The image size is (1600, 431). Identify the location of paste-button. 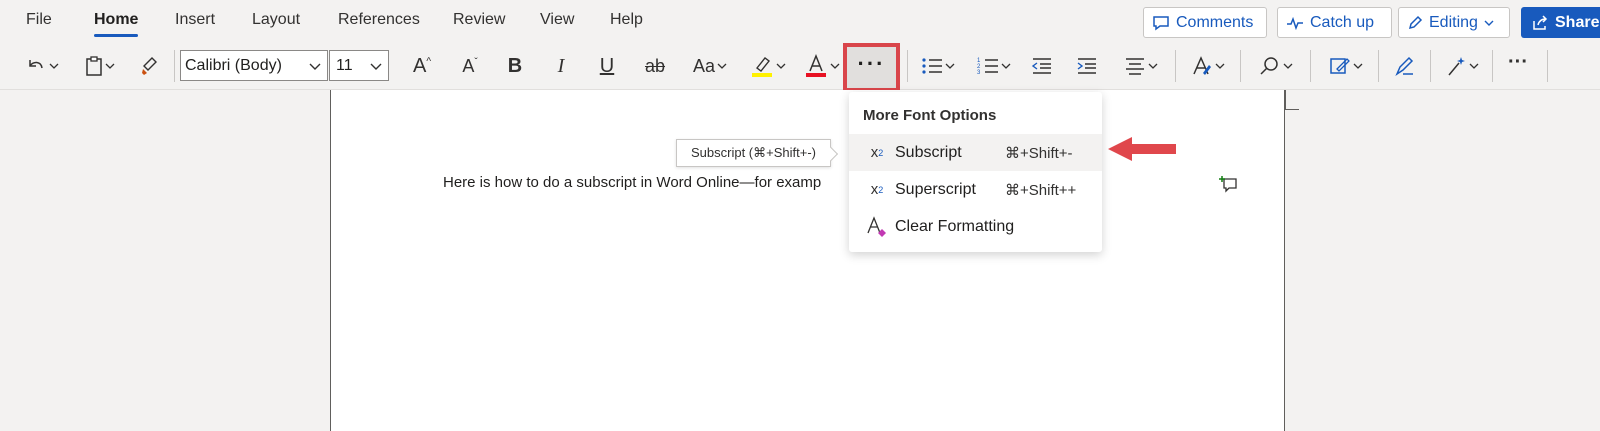
(100, 66).